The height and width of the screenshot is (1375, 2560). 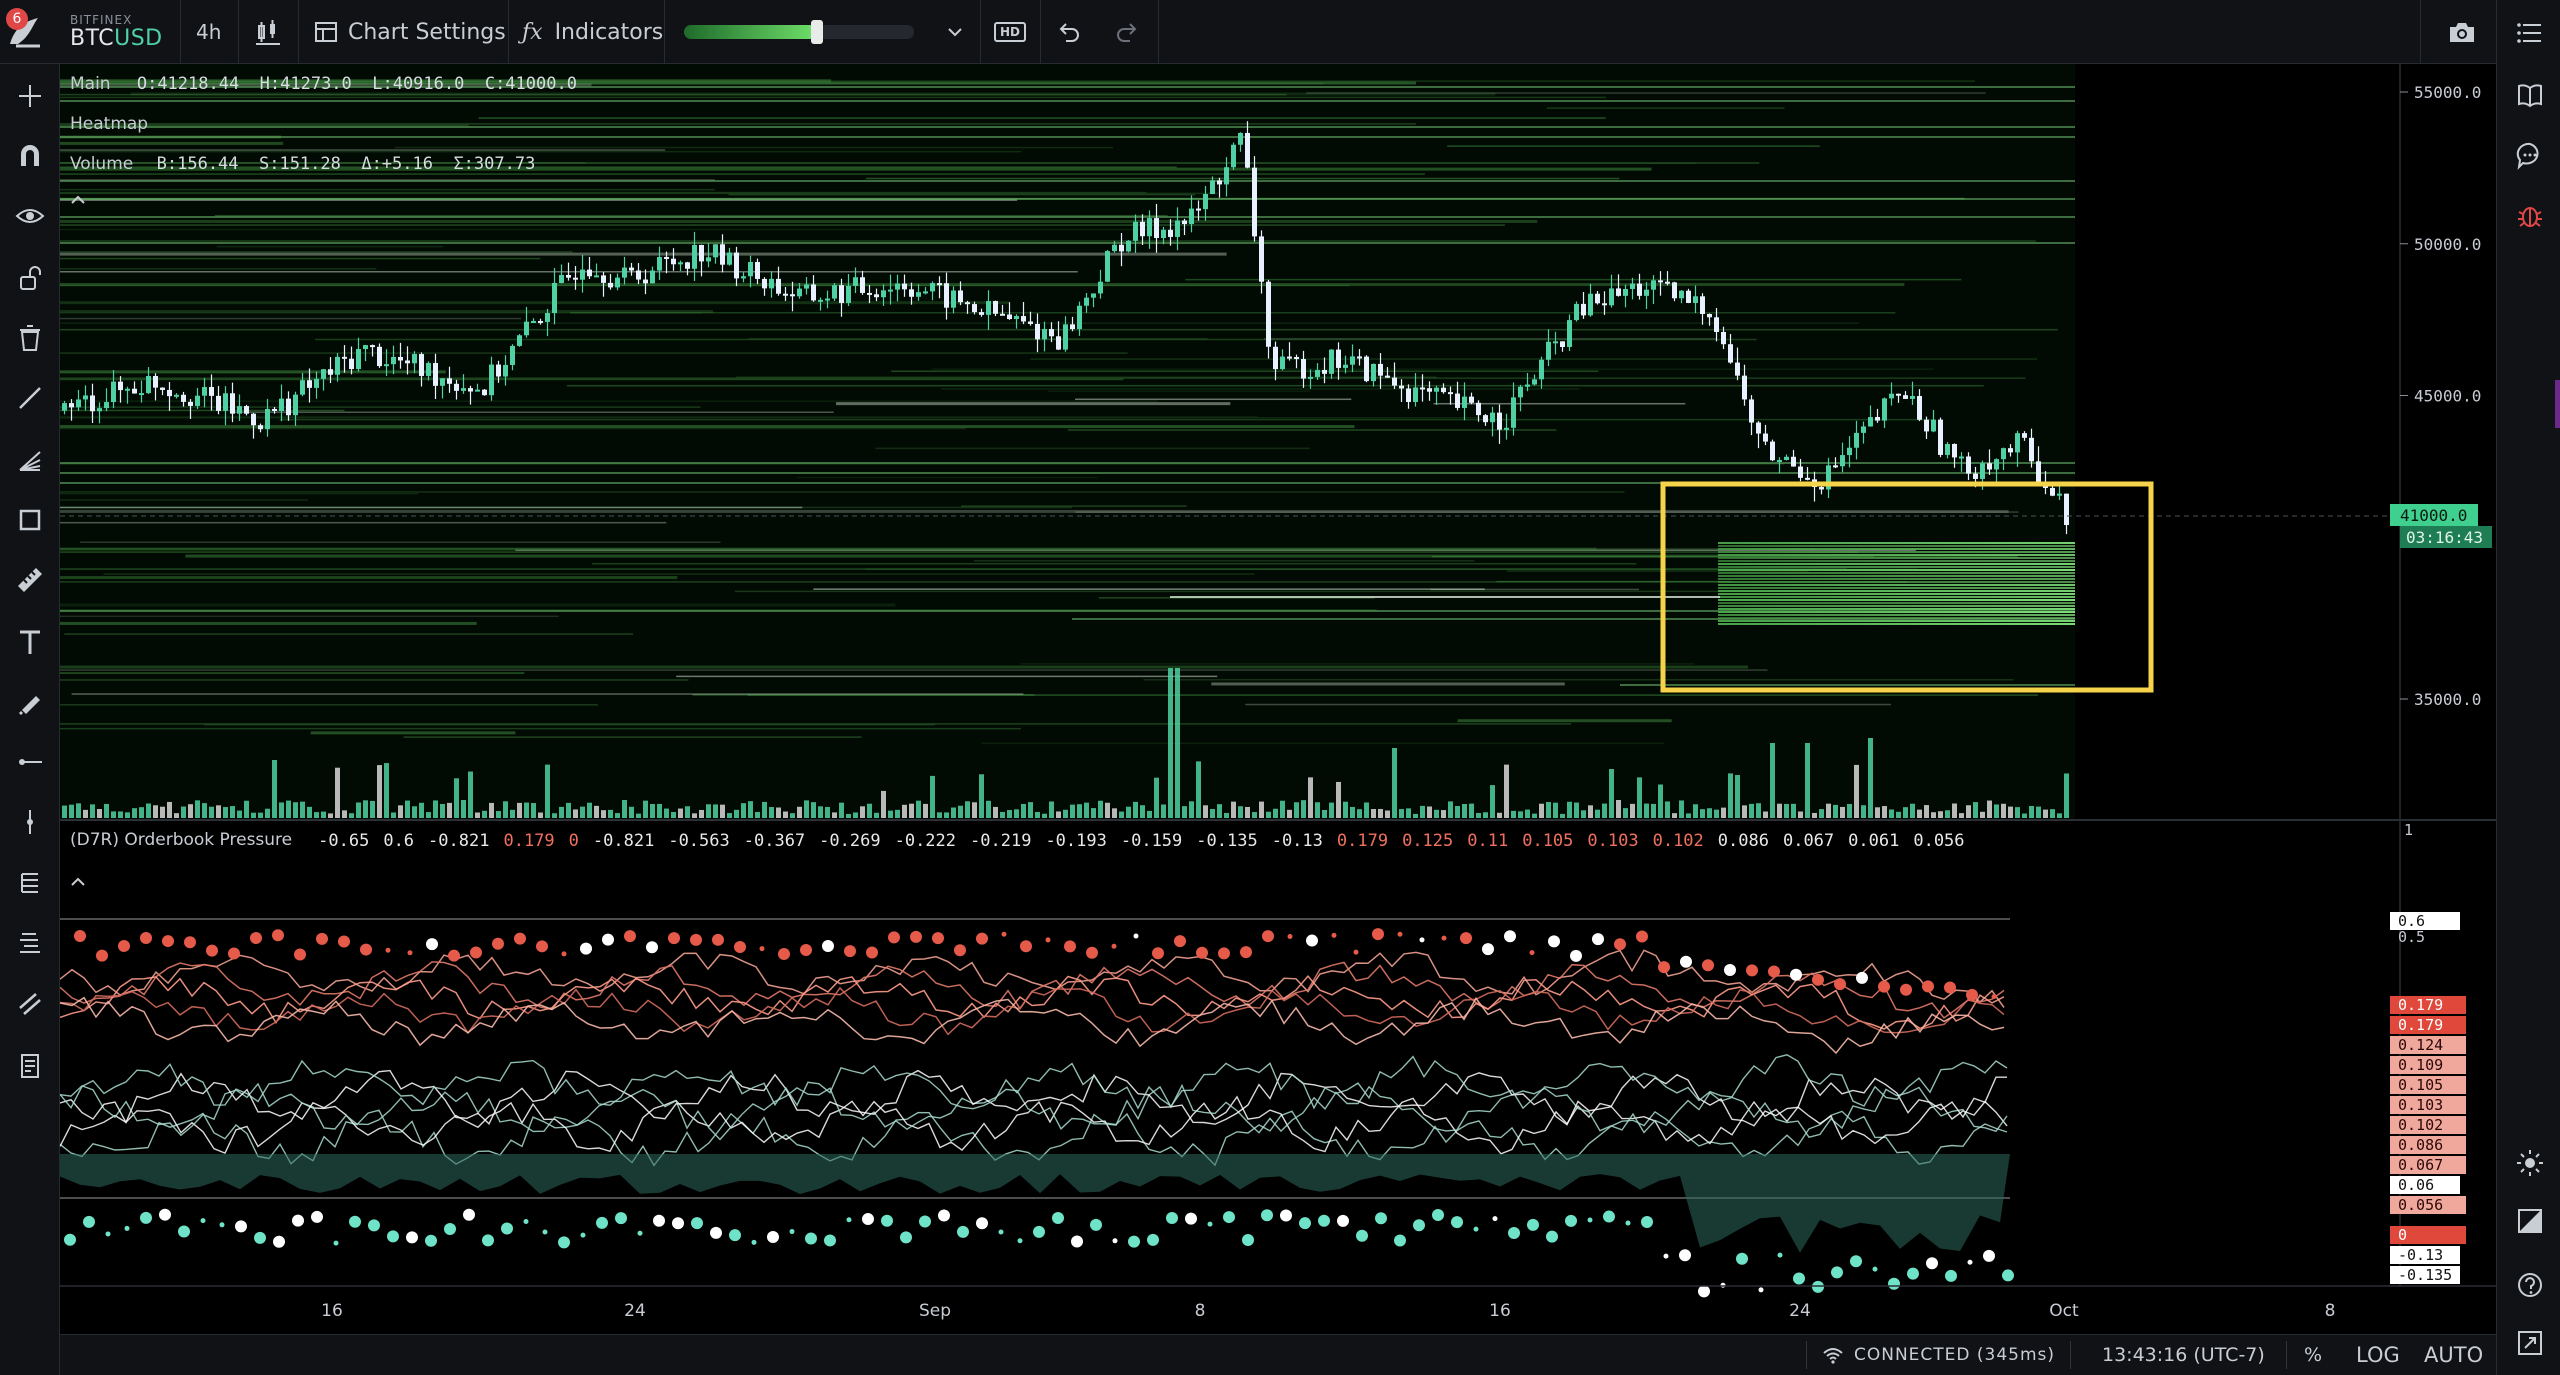 What do you see at coordinates (30, 1066) in the screenshot?
I see `notes-icon` at bounding box center [30, 1066].